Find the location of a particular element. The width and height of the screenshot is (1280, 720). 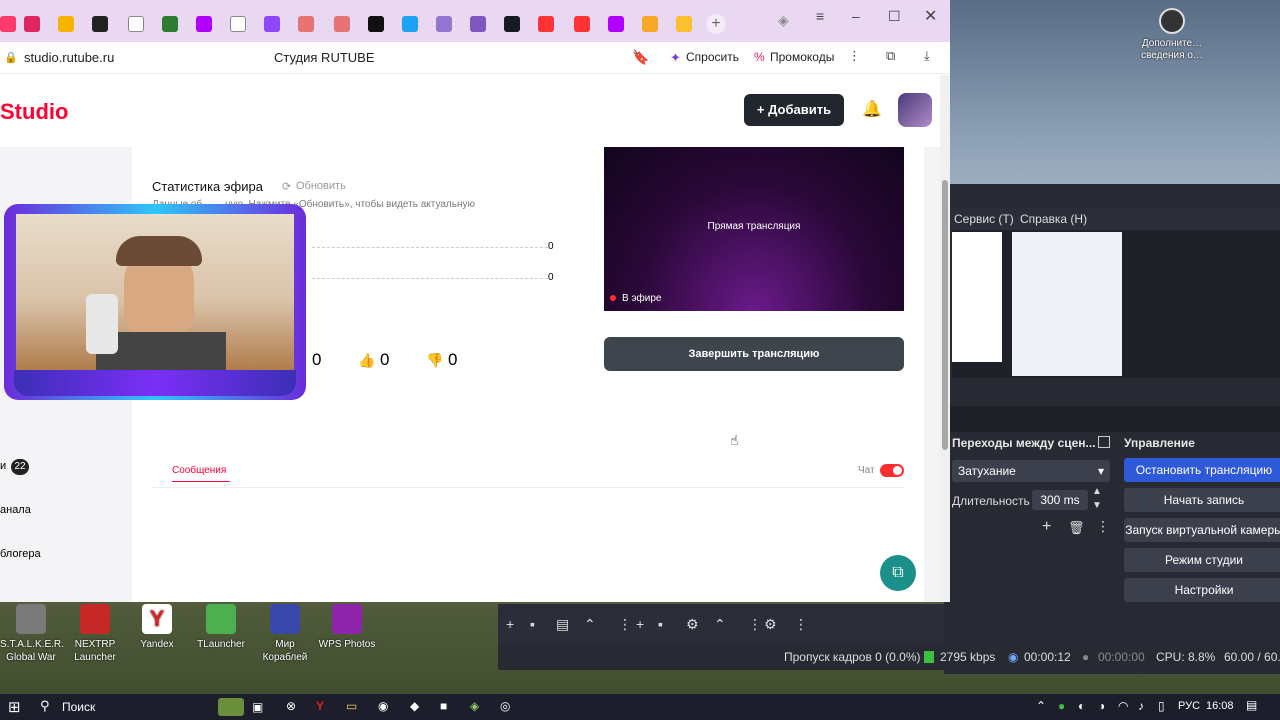

tray-icon-3: ◑ is located at coordinates (1101, 706).